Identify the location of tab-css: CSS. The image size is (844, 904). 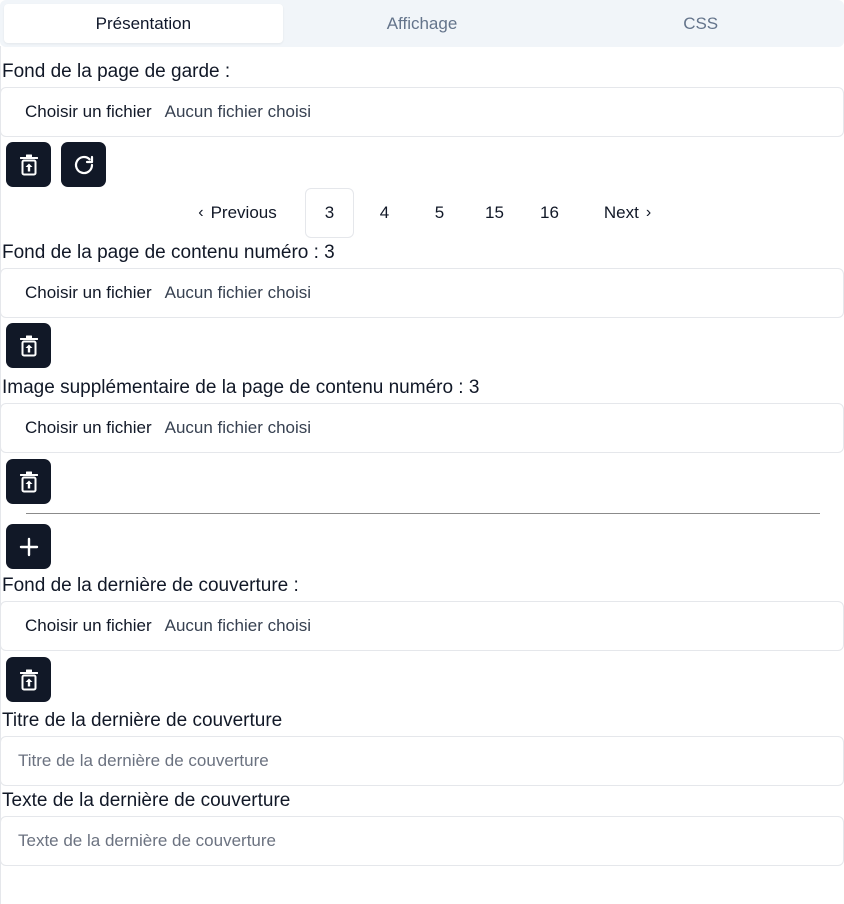
(700, 23).